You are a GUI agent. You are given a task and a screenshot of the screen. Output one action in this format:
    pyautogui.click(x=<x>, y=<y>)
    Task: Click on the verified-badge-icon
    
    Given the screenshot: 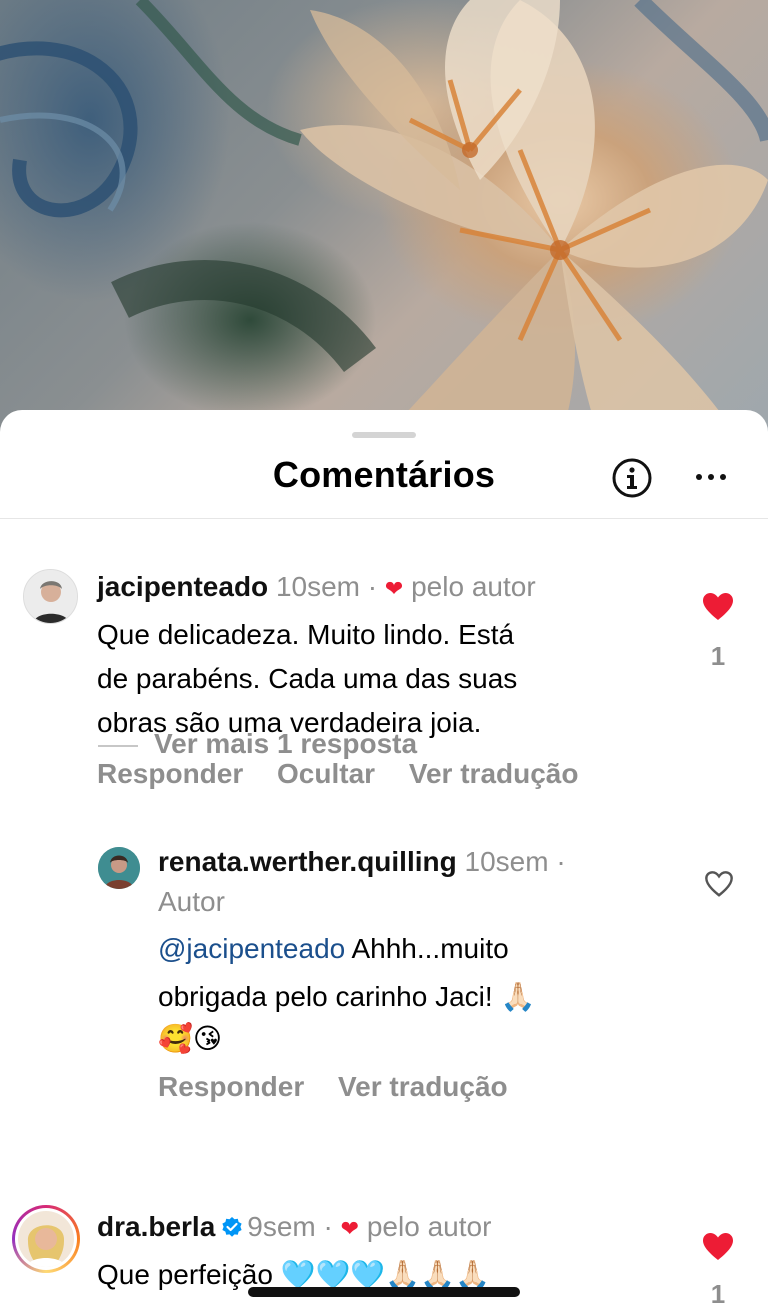 What is the action you would take?
    pyautogui.click(x=232, y=1227)
    